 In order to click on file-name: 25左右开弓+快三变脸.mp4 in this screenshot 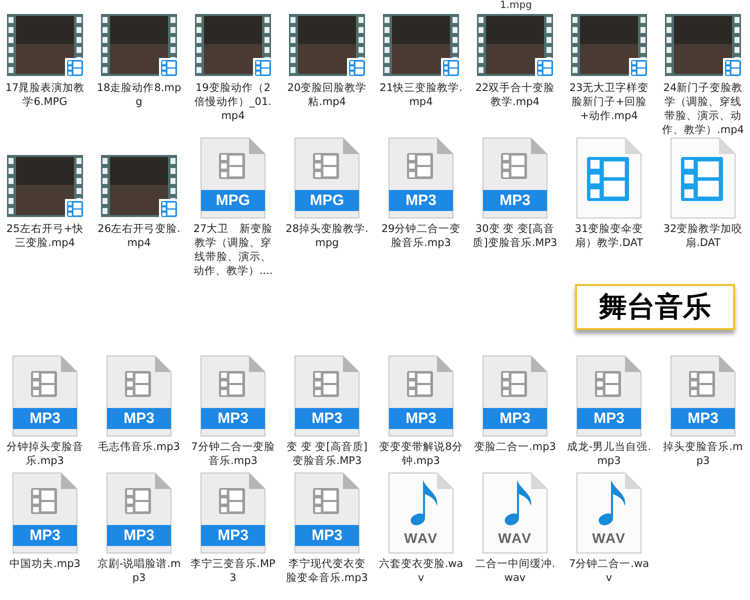, I will do `click(45, 236)`.